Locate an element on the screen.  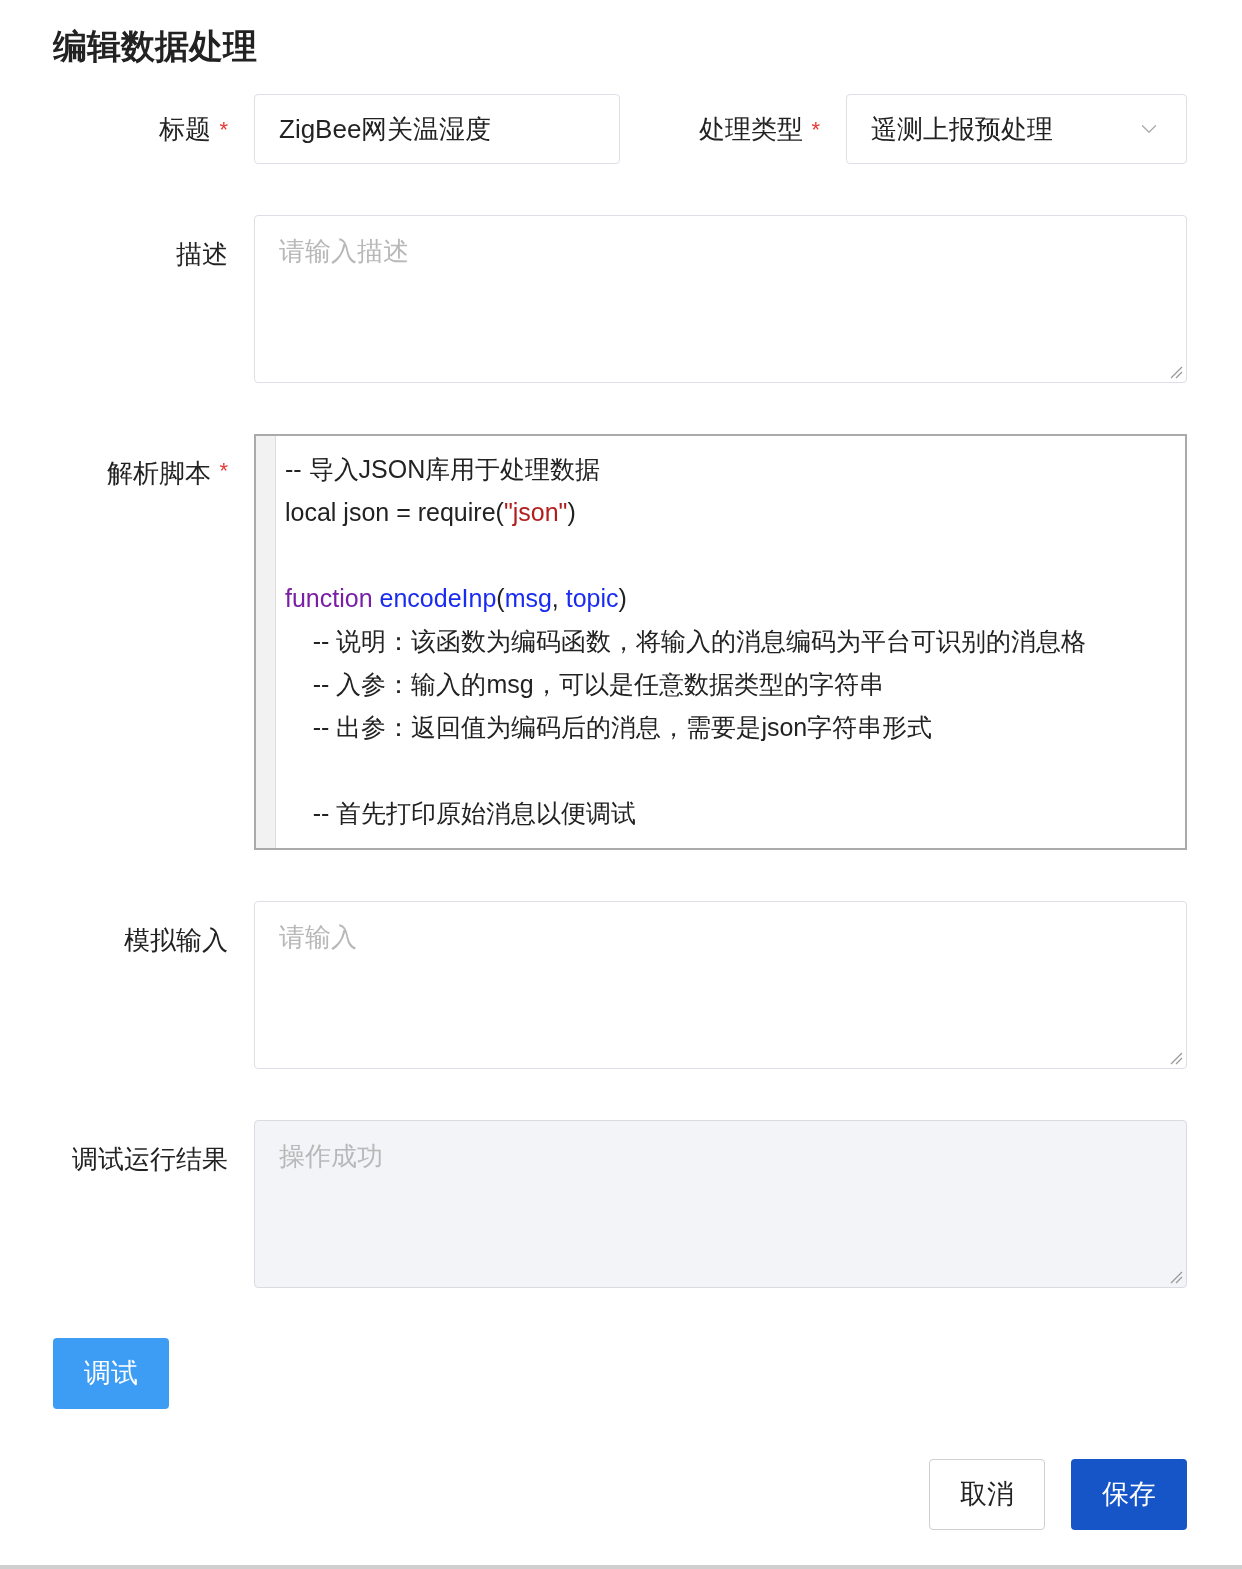
field-label: 处理类型 is located at coordinates (751, 129).